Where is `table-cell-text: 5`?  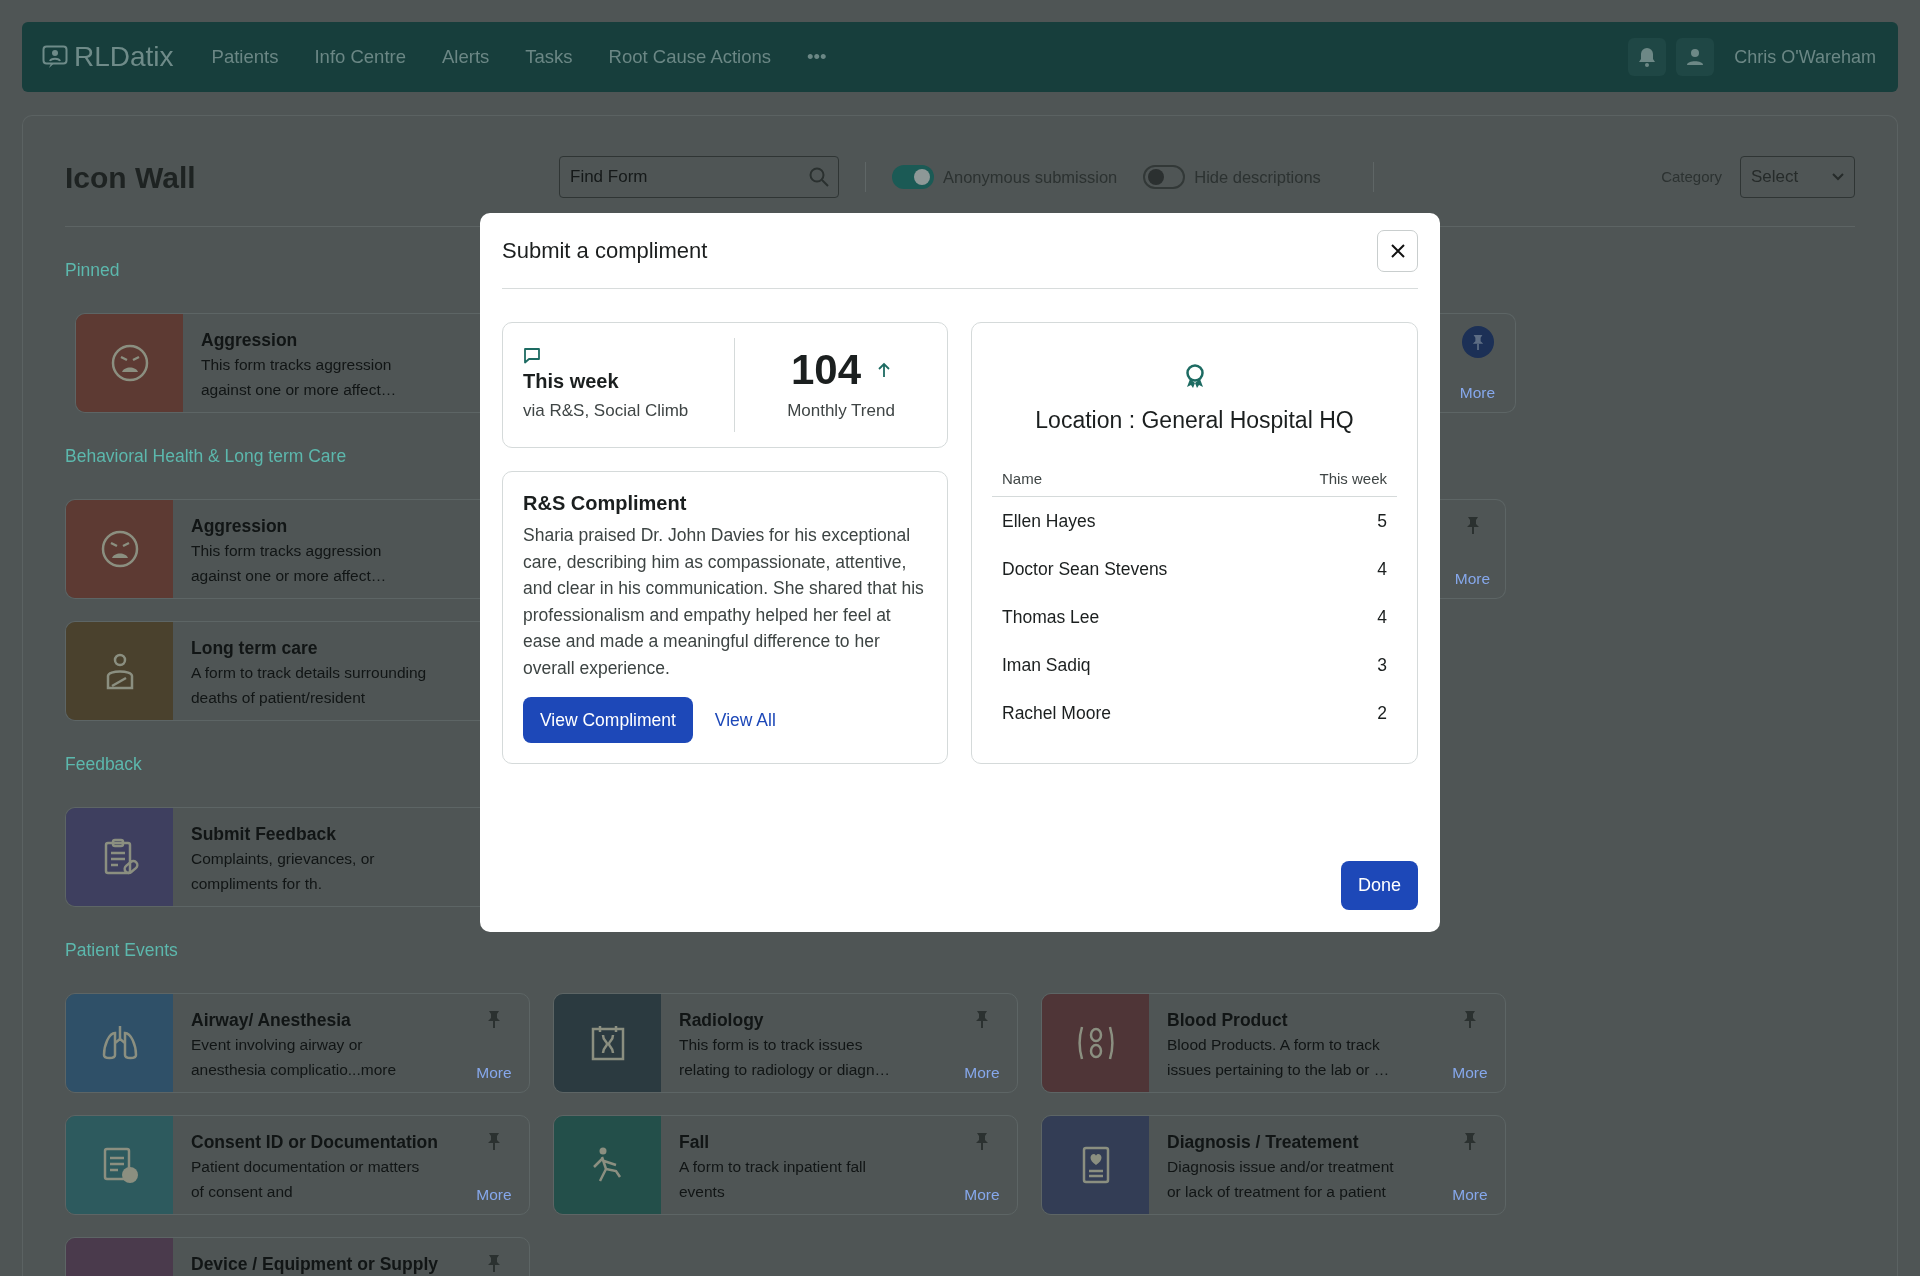
table-cell-text: 5 is located at coordinates (1382, 521).